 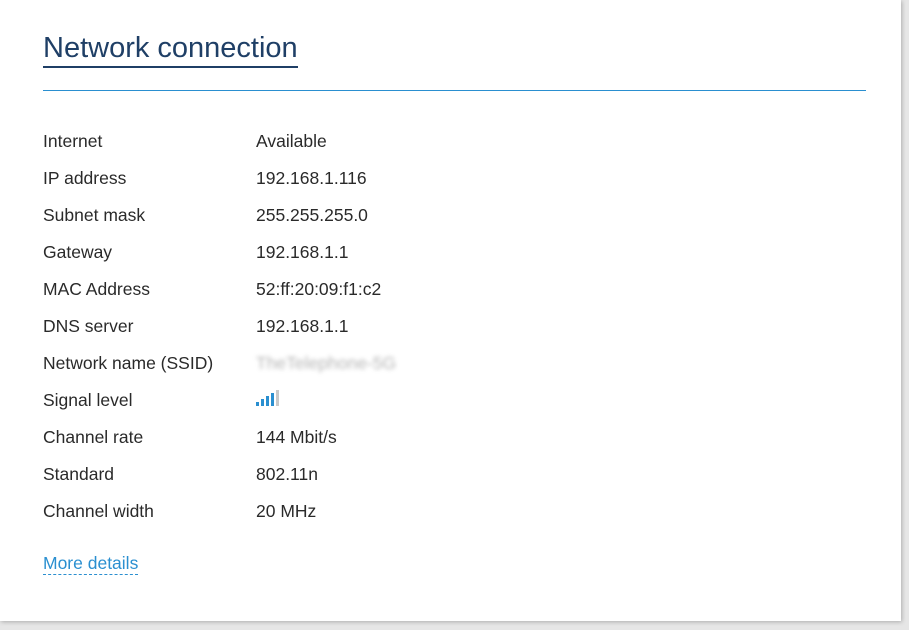 I want to click on row-standard: Standard 802.11n, so click(x=453, y=474).